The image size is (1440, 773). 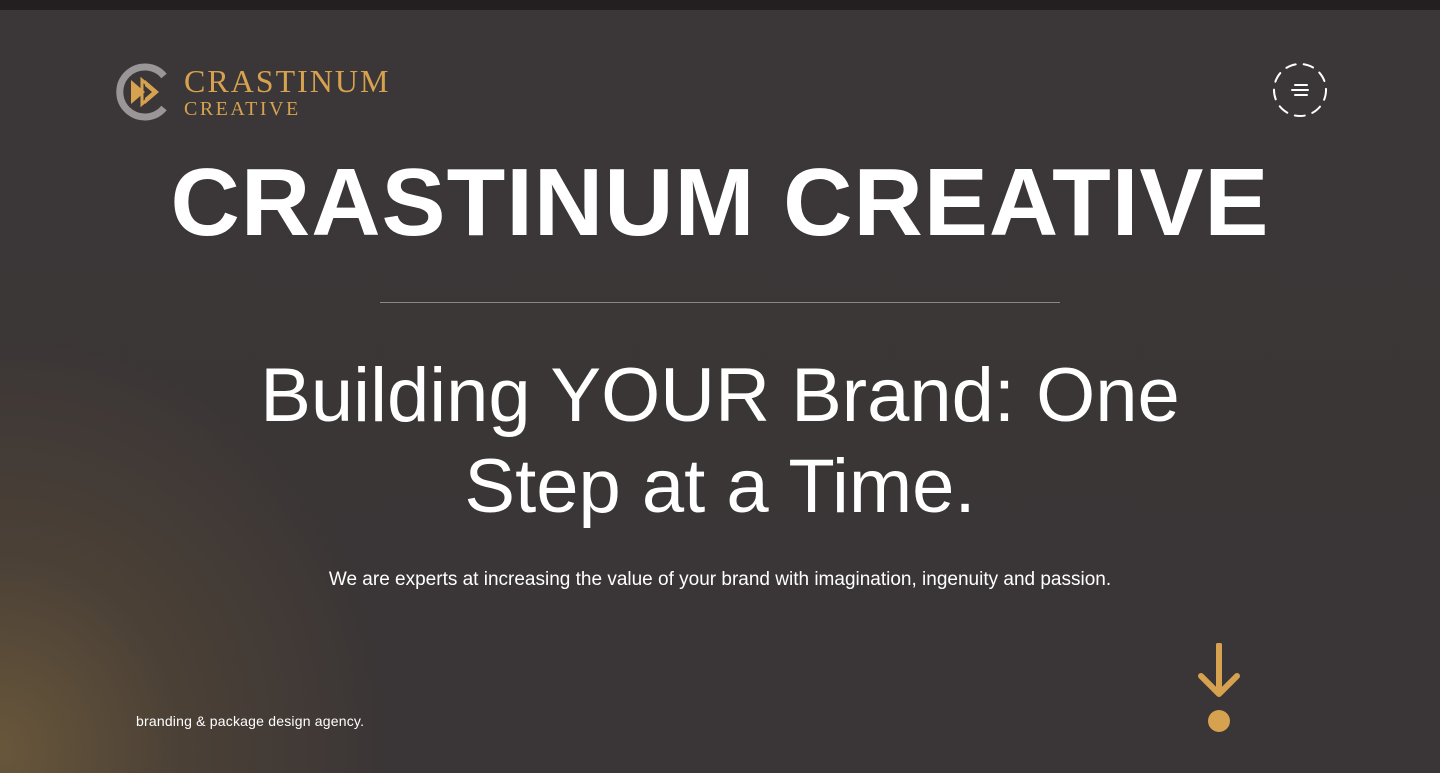 What do you see at coordinates (720, 302) in the screenshot?
I see `title-divider` at bounding box center [720, 302].